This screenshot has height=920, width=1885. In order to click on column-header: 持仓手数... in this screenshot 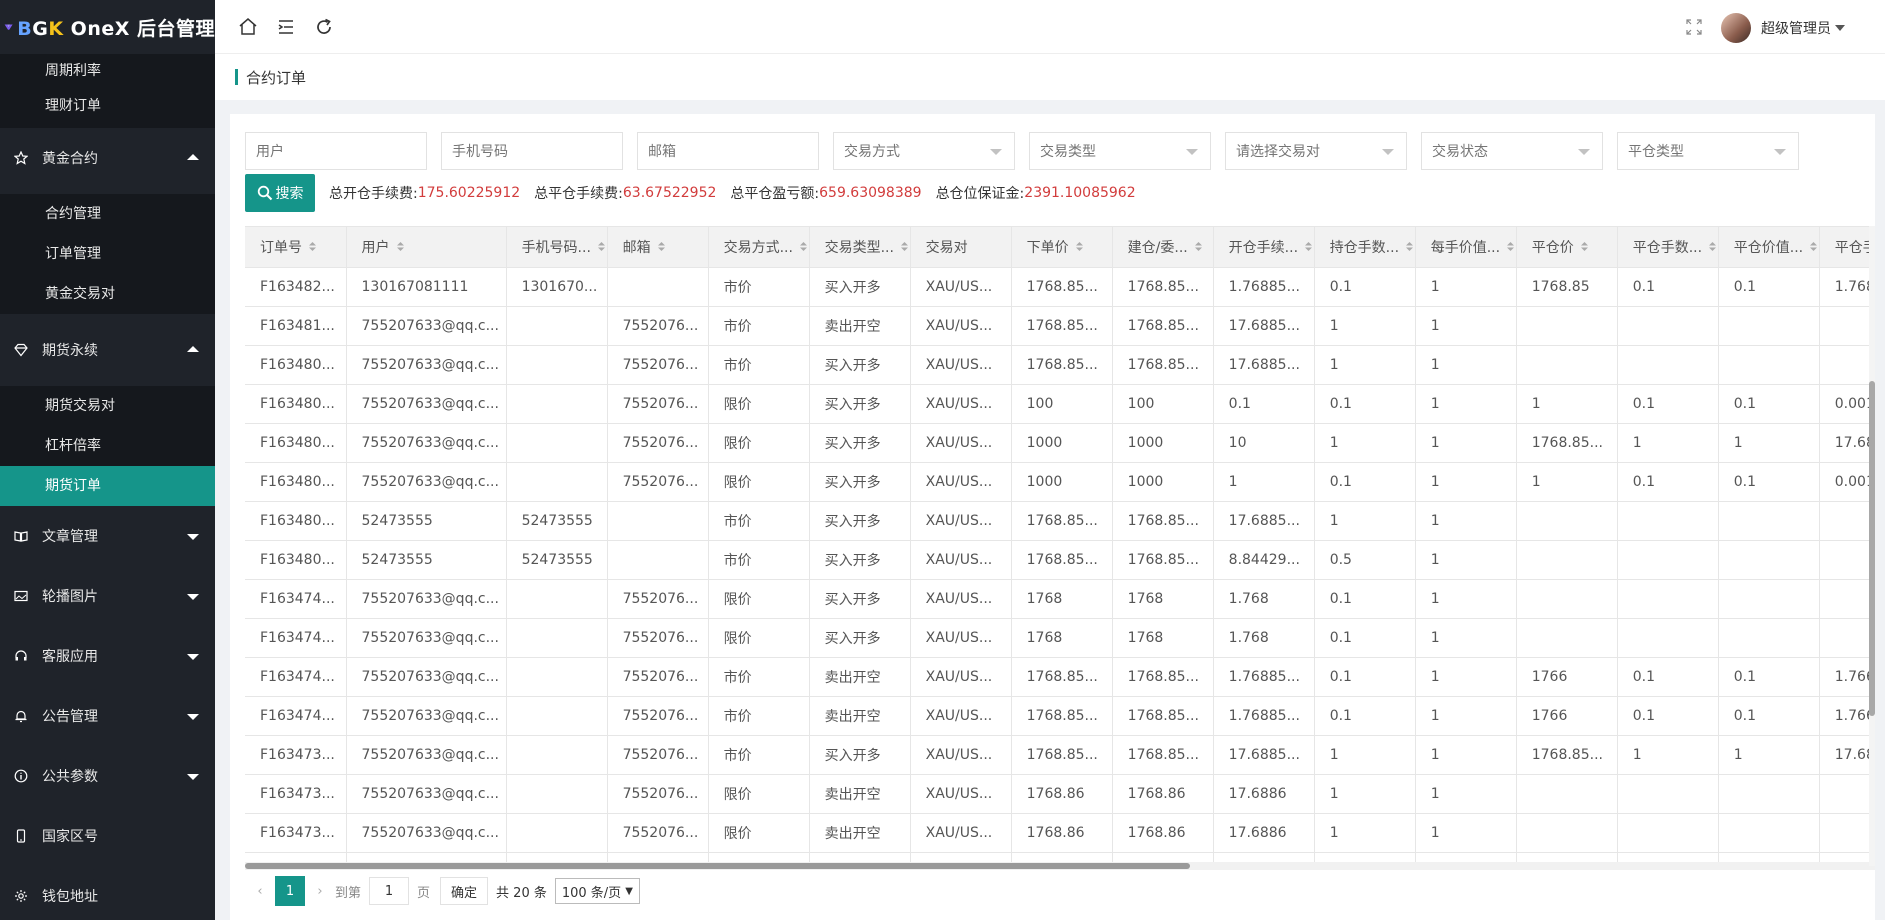, I will do `click(1365, 247)`.